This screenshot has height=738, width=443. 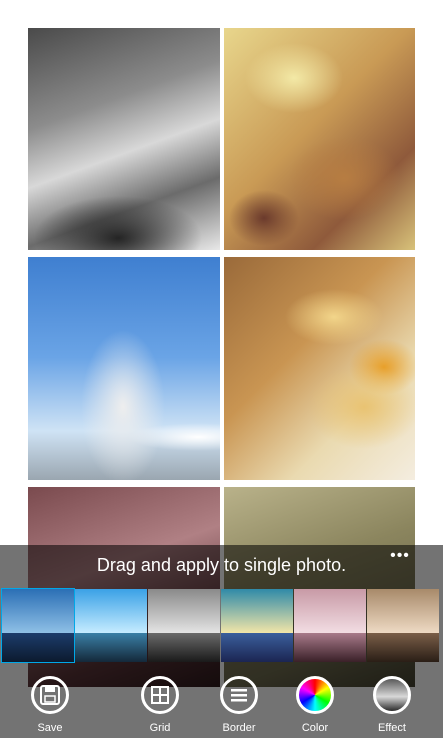 I want to click on save-button: Save, so click(x=52, y=704).